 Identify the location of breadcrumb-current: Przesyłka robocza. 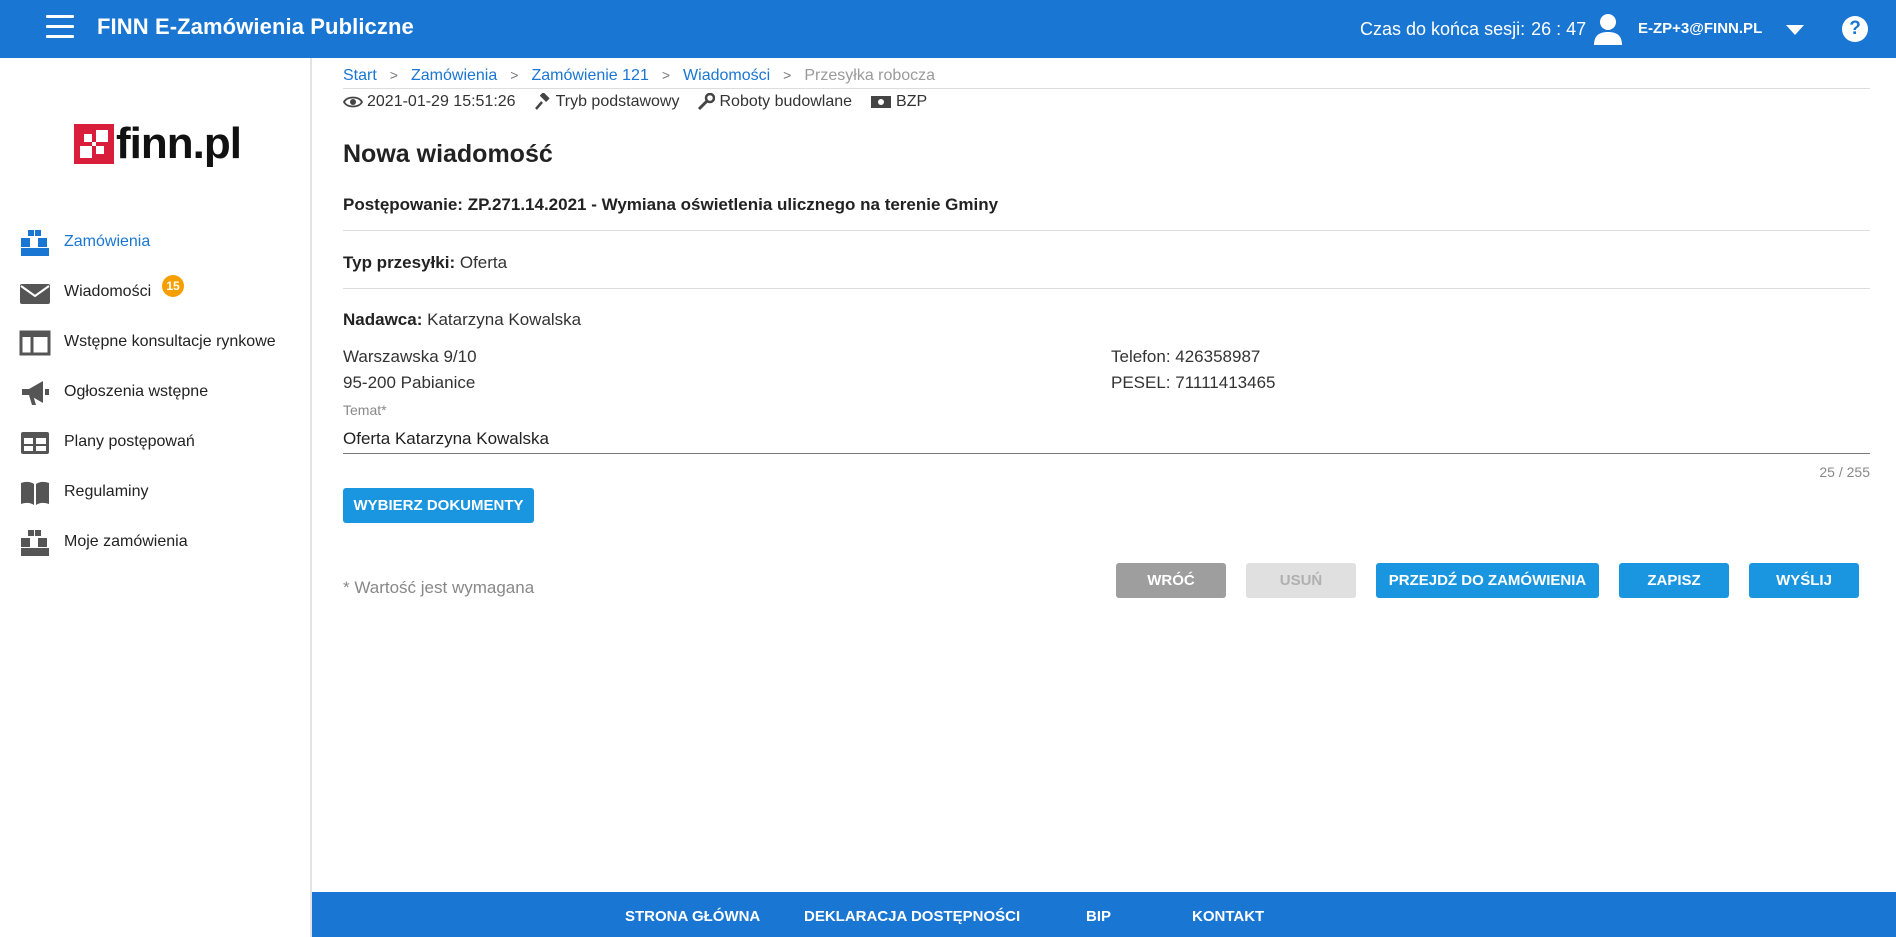
(870, 75).